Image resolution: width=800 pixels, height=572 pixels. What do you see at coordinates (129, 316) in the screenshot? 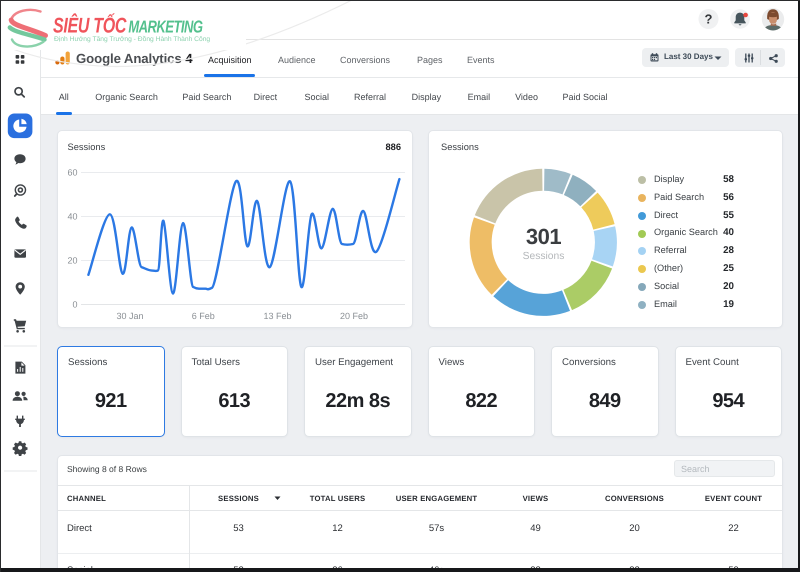
I see `svg-text: 30 Jan` at bounding box center [129, 316].